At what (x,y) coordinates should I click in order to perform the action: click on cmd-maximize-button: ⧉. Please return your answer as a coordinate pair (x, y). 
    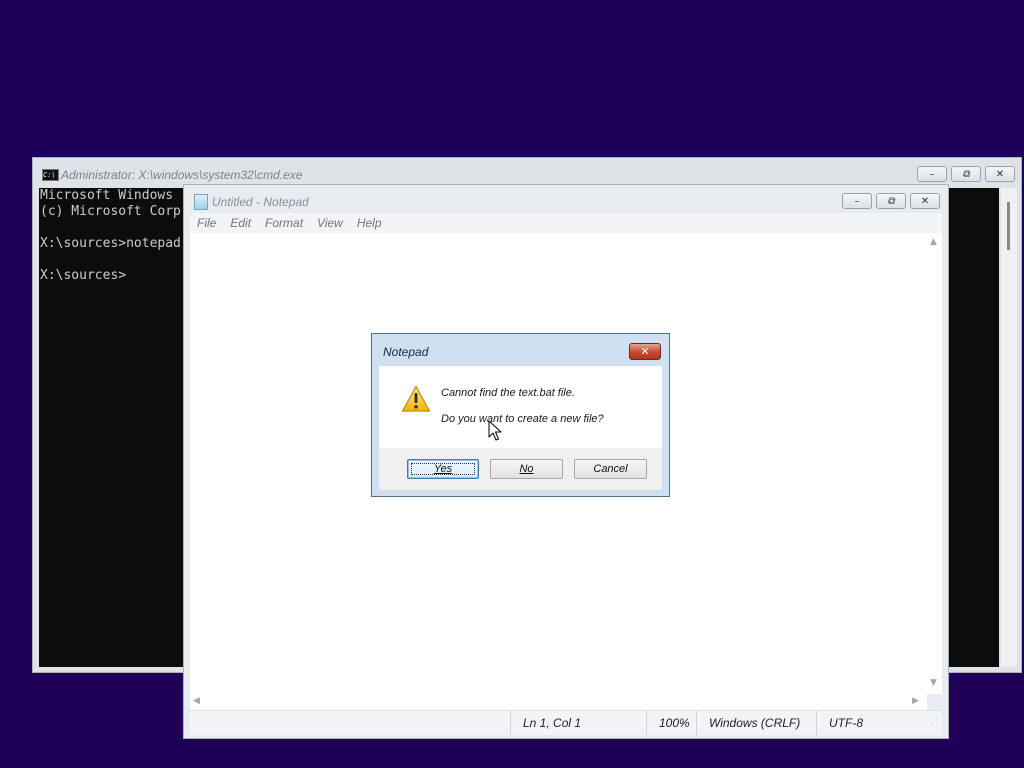
    Looking at the image, I should click on (966, 174).